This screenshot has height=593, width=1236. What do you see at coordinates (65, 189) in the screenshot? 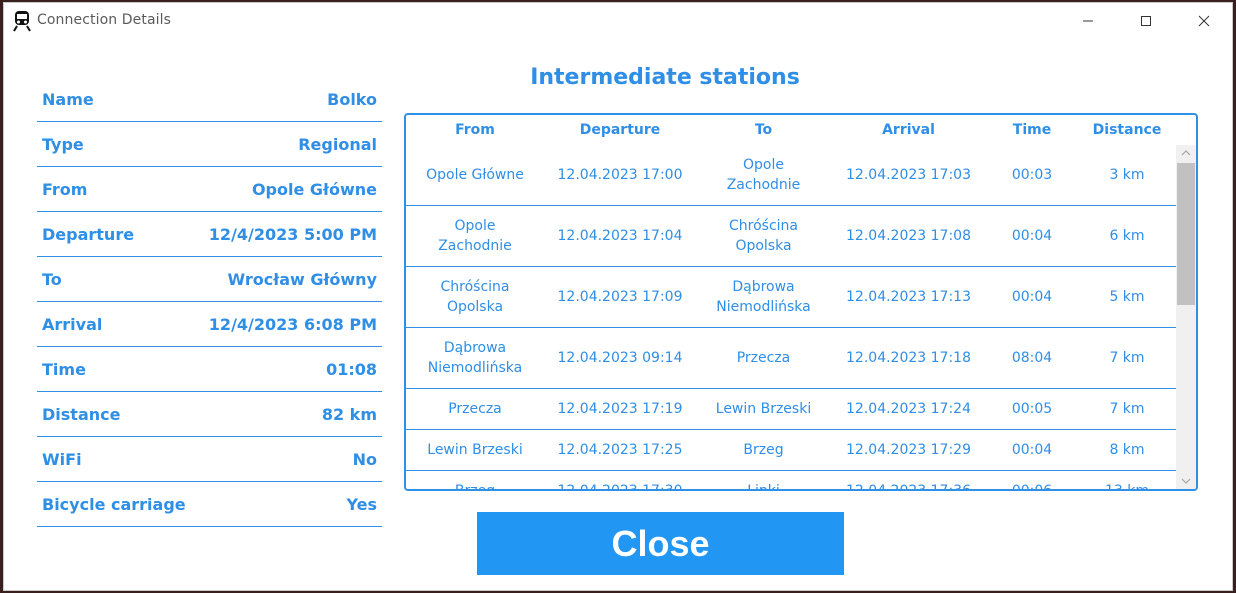
I see `detail-label: From` at bounding box center [65, 189].